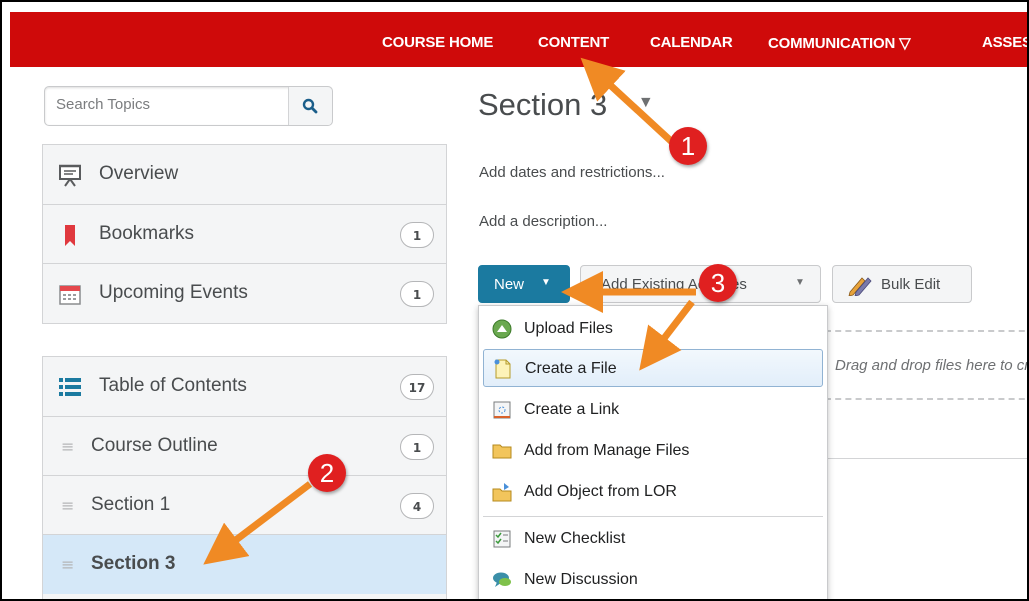  What do you see at coordinates (688, 146) in the screenshot?
I see `step-marker-1: 1` at bounding box center [688, 146].